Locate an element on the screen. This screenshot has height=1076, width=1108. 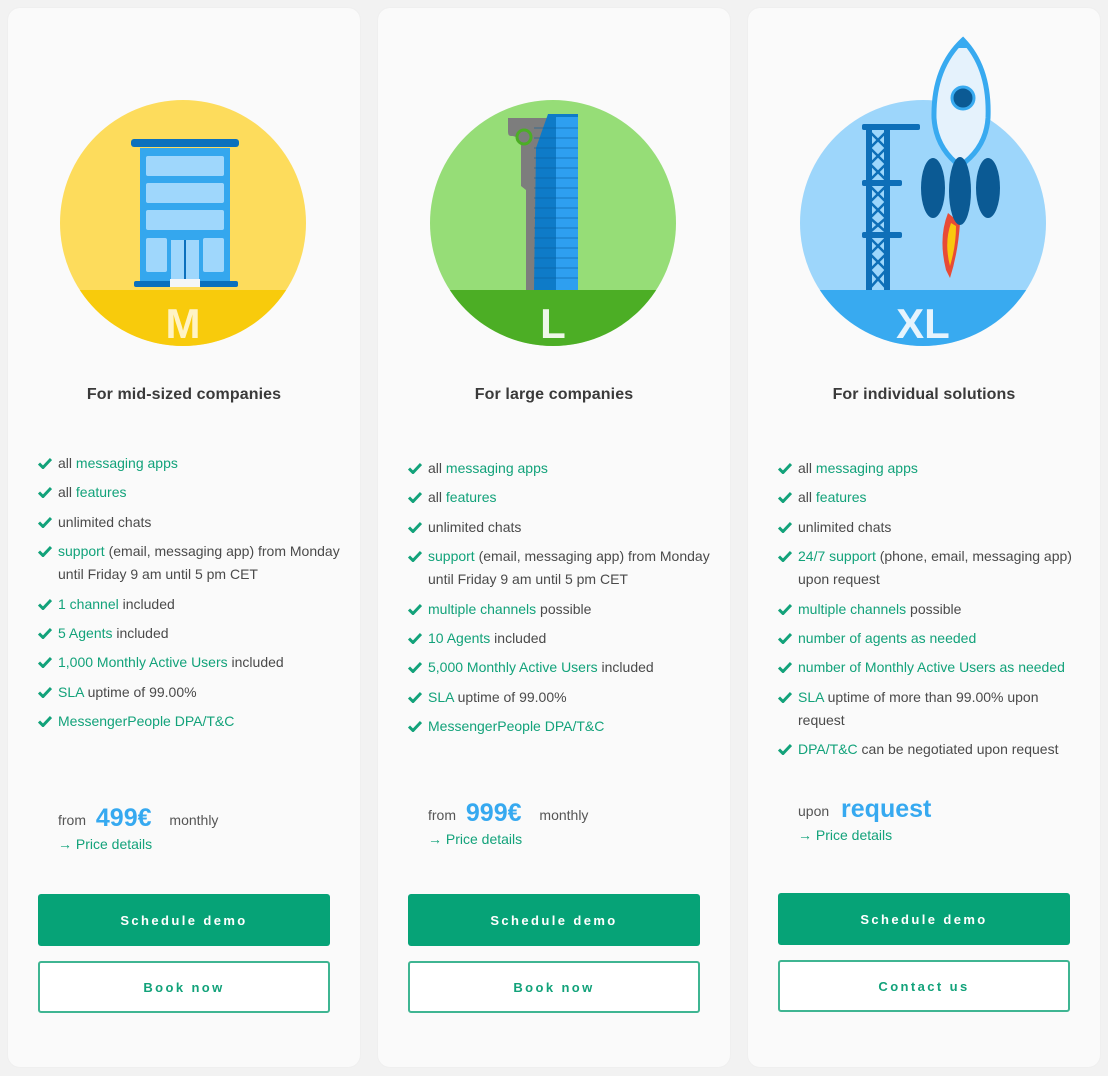
price-amount: 999€ is located at coordinates (493, 813).